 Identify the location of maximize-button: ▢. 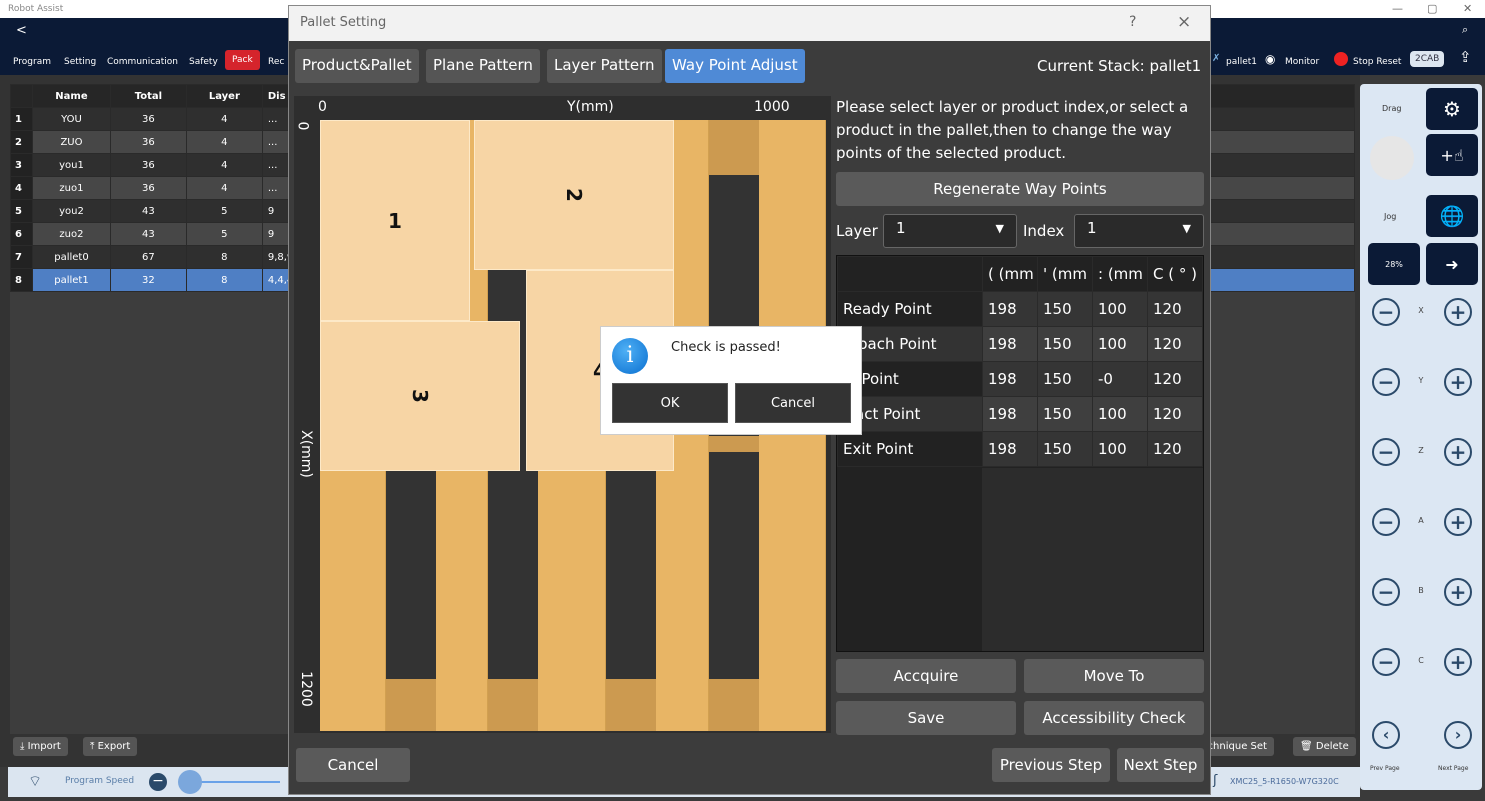
(1432, 8).